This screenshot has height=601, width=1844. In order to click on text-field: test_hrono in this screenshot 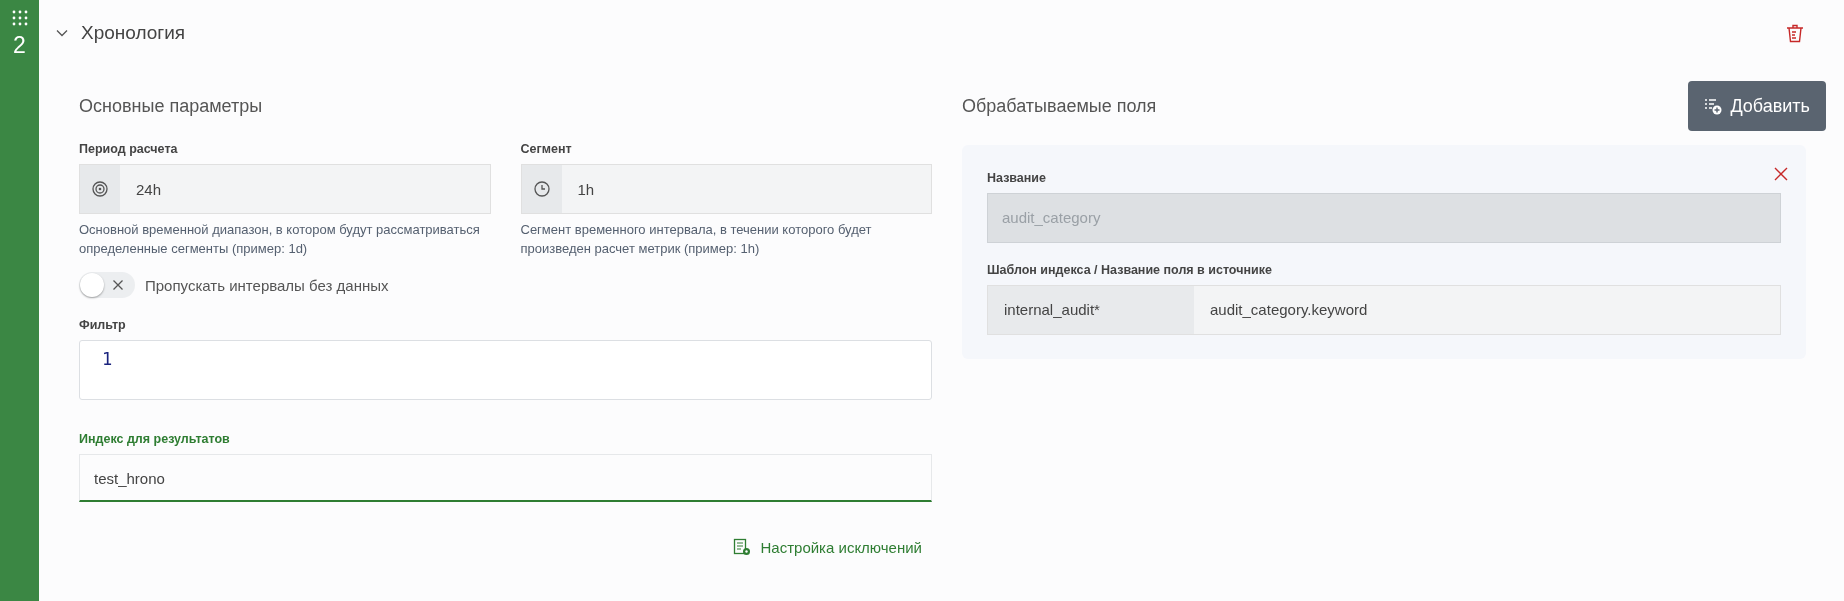, I will do `click(505, 478)`.